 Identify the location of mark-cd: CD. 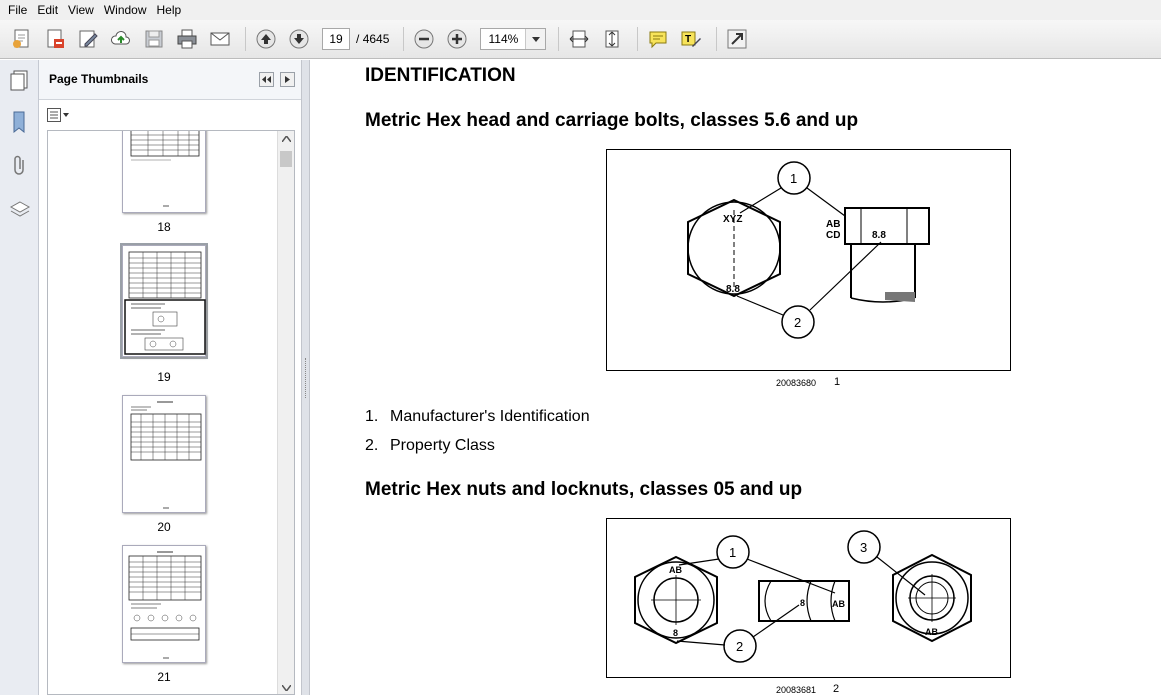
(833, 235).